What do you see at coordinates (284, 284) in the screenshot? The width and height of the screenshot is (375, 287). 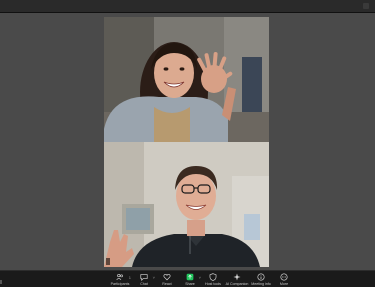 I see `more-label: More` at bounding box center [284, 284].